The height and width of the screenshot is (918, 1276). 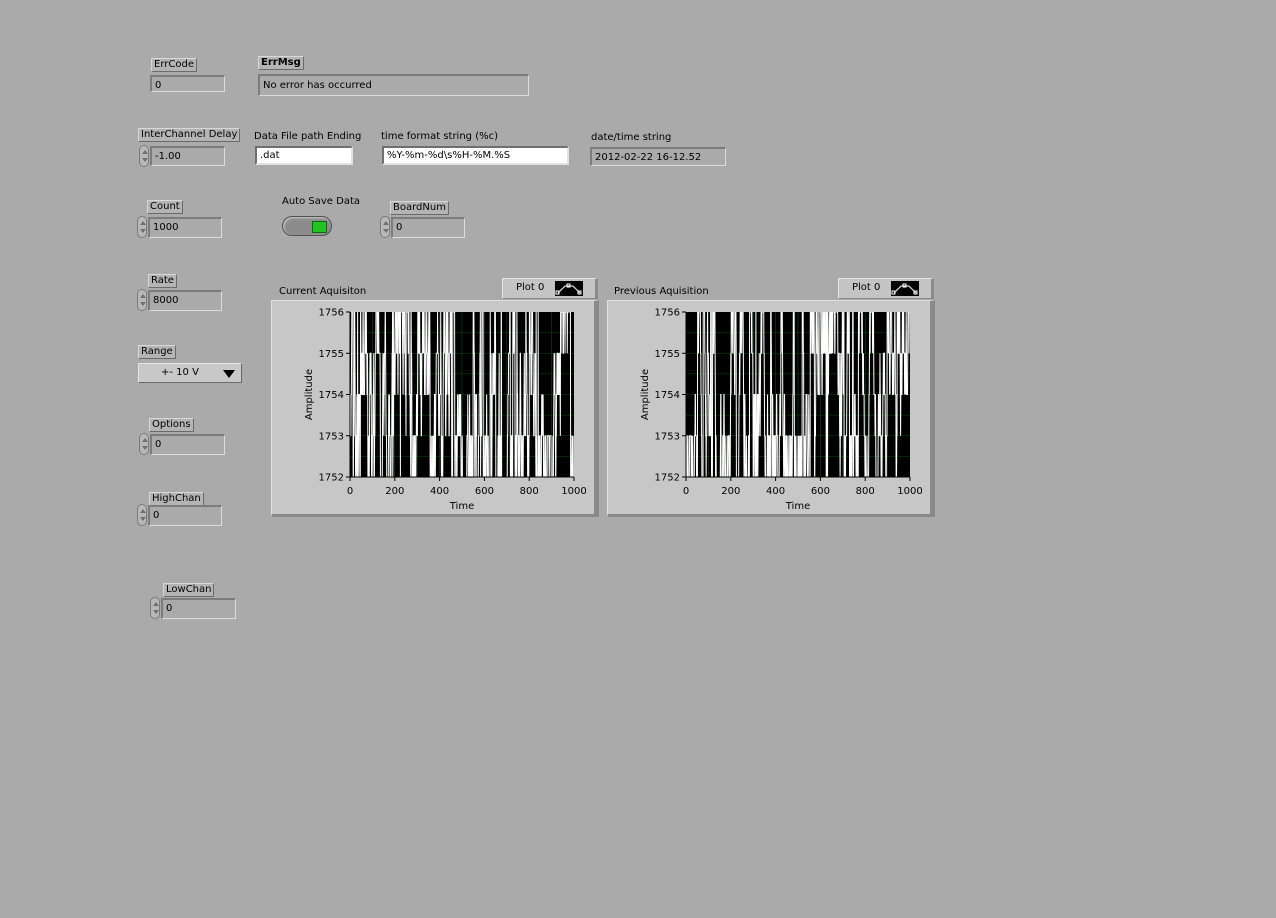 What do you see at coordinates (658, 156) in the screenshot?
I see `datetime-string-indicator: 2012-02-22 16-12.52` at bounding box center [658, 156].